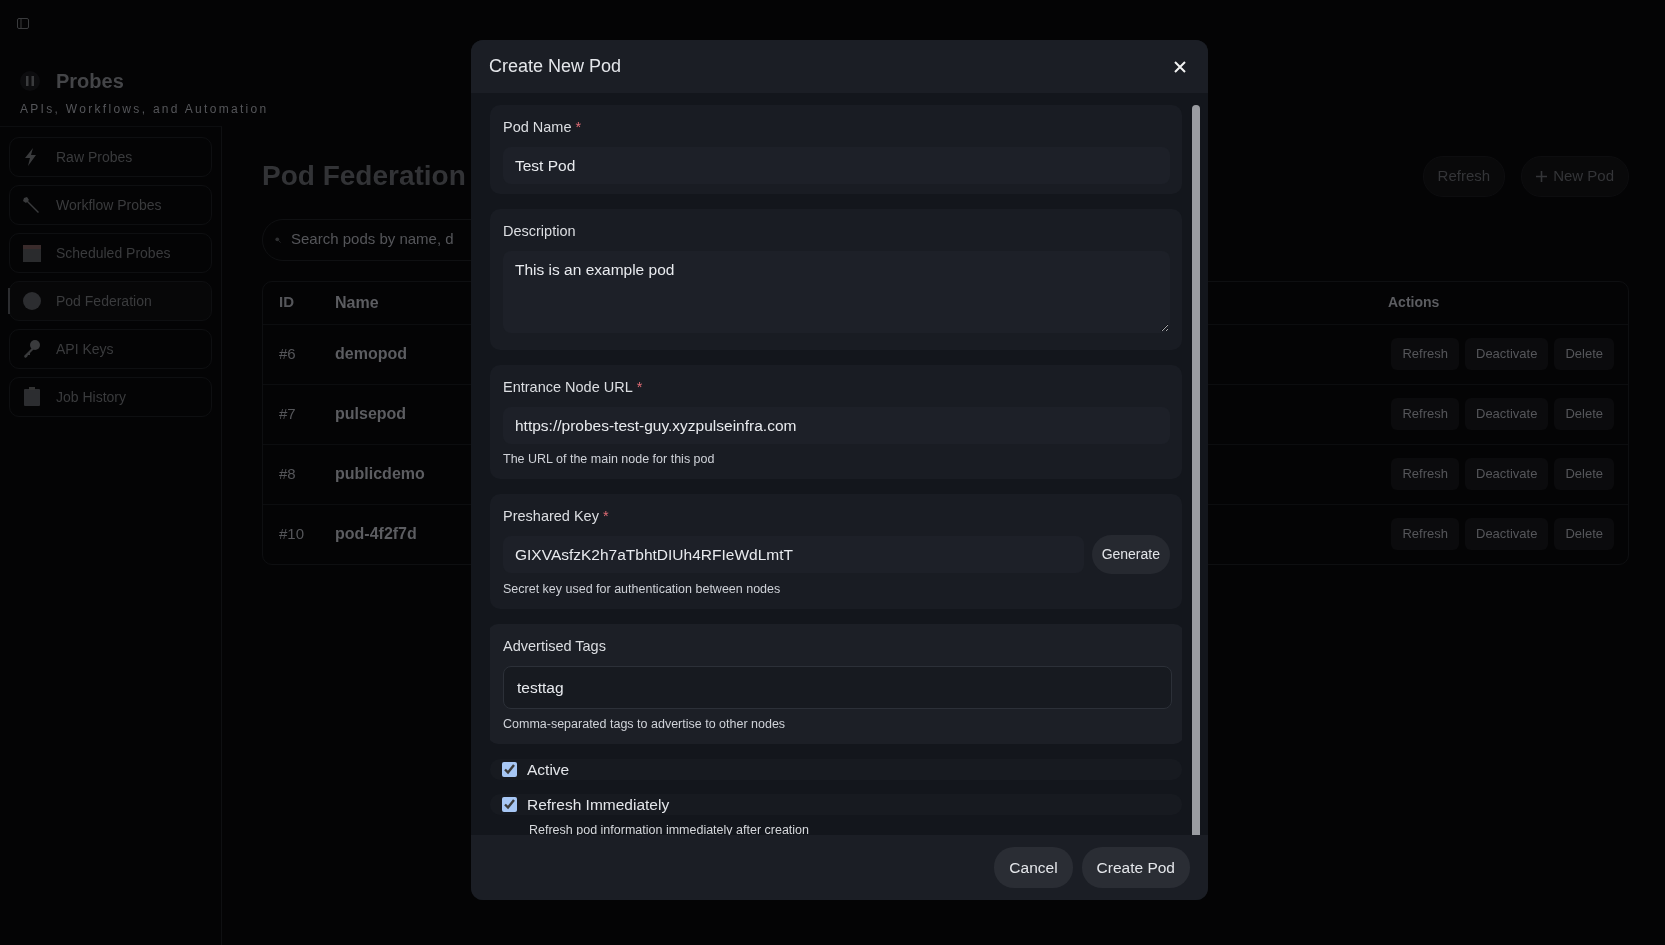 The width and height of the screenshot is (1665, 945). I want to click on plus-icon, so click(1542, 176).